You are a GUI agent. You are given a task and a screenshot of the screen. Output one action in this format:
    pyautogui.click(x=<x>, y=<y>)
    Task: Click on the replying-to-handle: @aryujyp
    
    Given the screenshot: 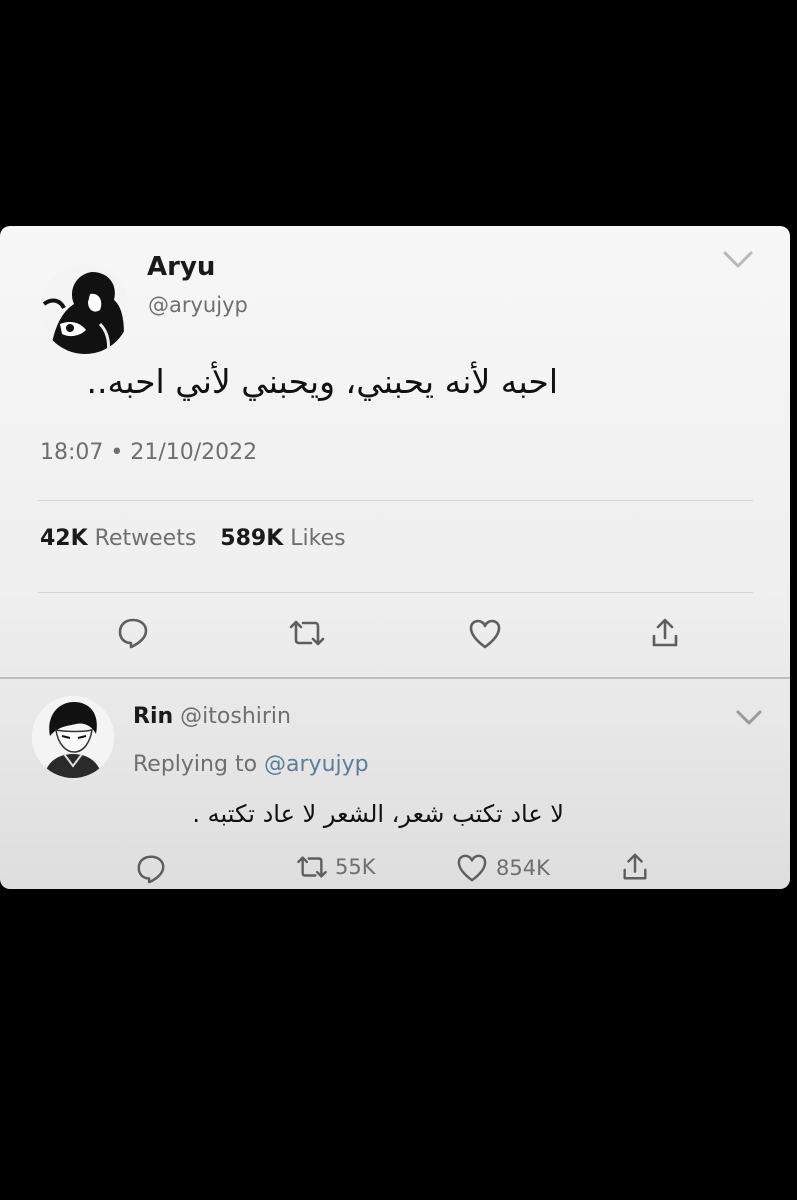 What is the action you would take?
    pyautogui.click(x=316, y=764)
    